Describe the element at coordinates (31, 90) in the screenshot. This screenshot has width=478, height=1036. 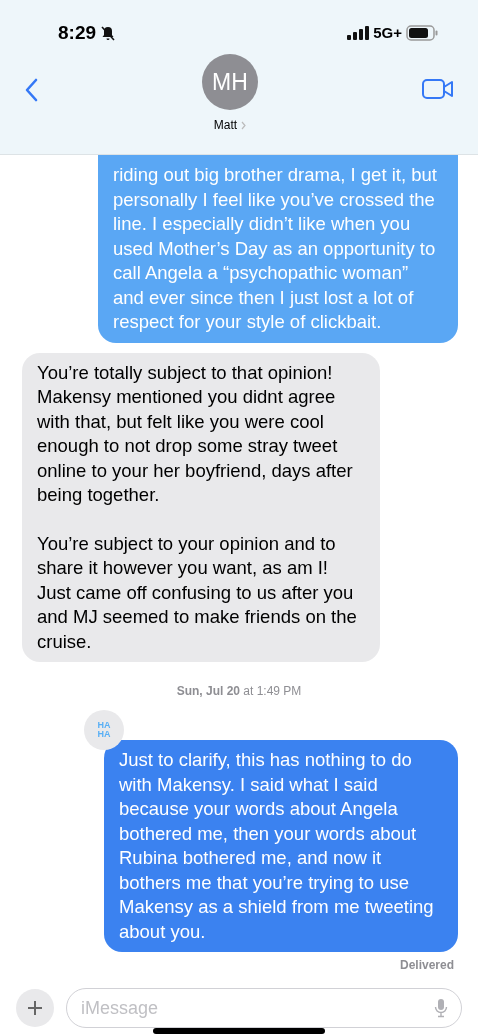
I see `chevron-left-icon` at that location.